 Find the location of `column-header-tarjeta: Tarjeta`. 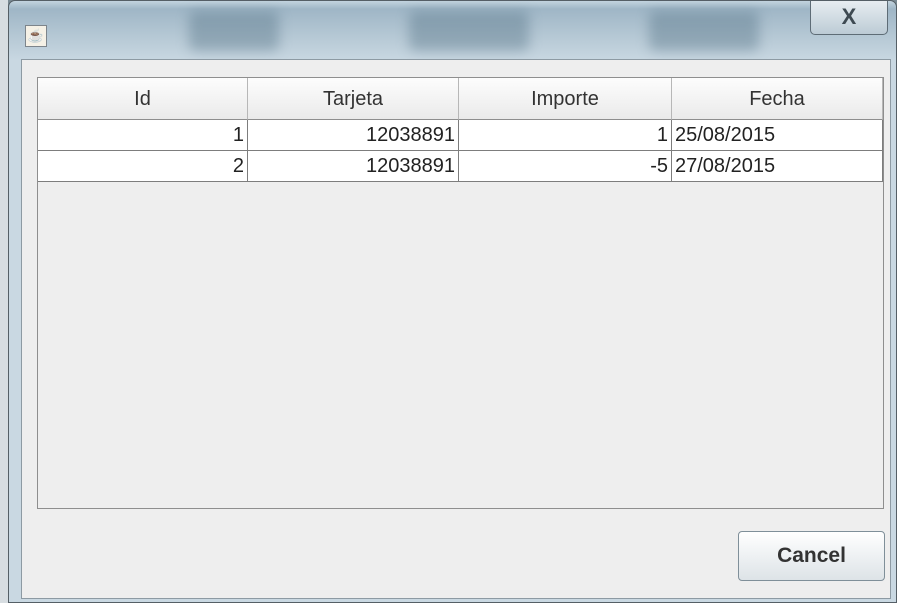

column-header-tarjeta: Tarjeta is located at coordinates (353, 99).